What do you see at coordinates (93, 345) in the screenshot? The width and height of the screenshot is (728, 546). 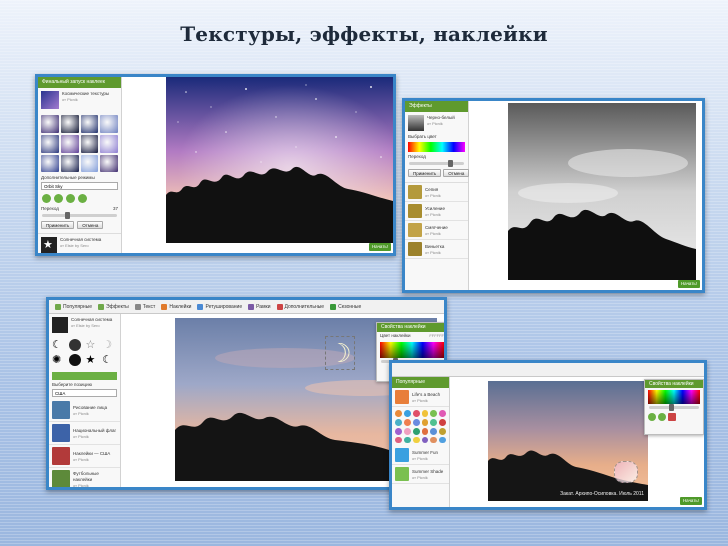 I see `star-outline-icon: ☆` at bounding box center [93, 345].